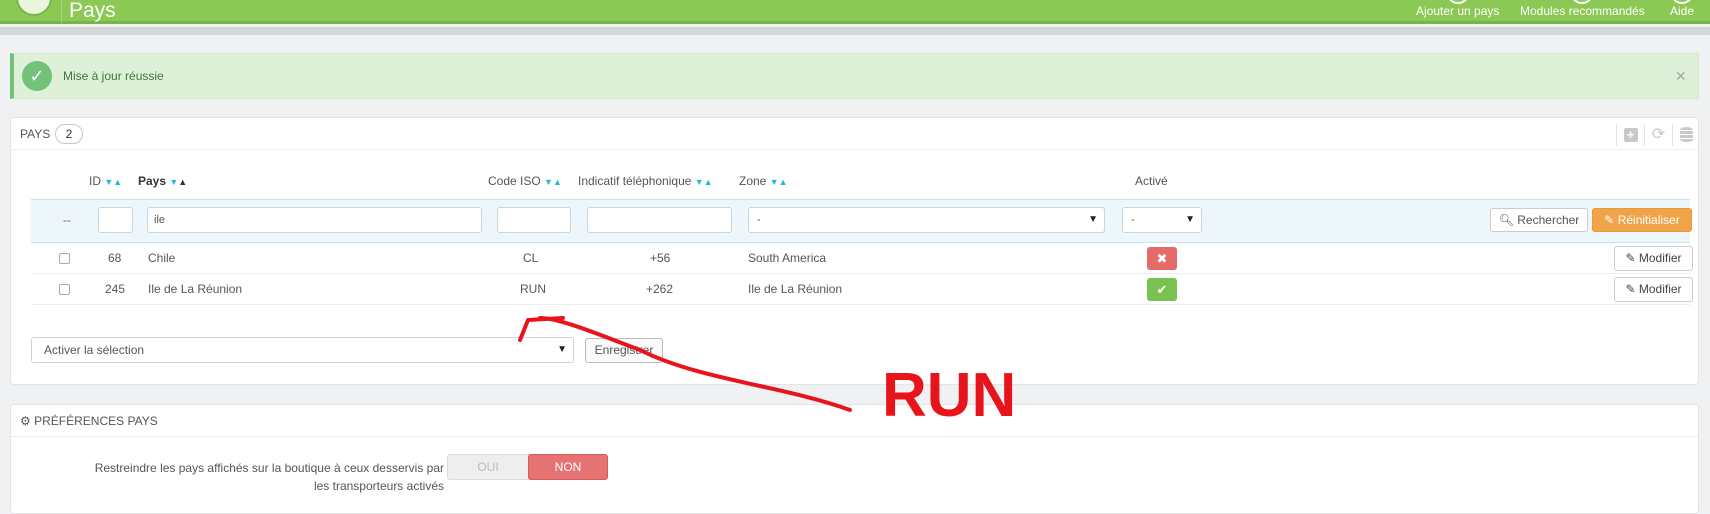 The image size is (1710, 514). What do you see at coordinates (635, 181) in the screenshot?
I see `column-phone-label: Indicatif téléphonique` at bounding box center [635, 181].